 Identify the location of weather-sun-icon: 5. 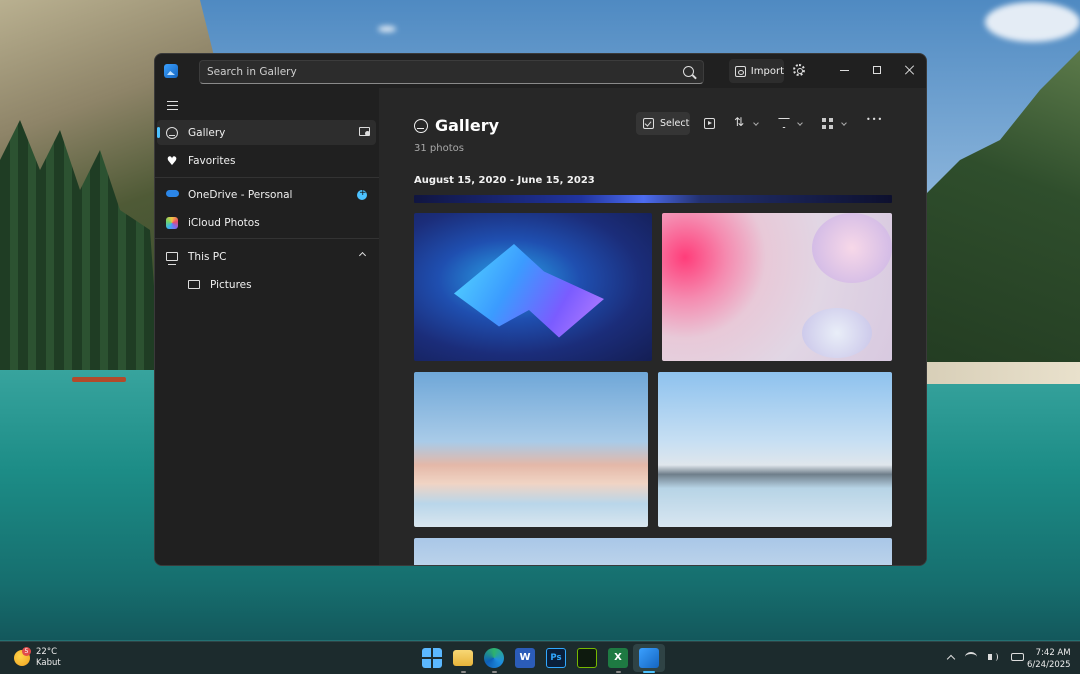
(22, 656).